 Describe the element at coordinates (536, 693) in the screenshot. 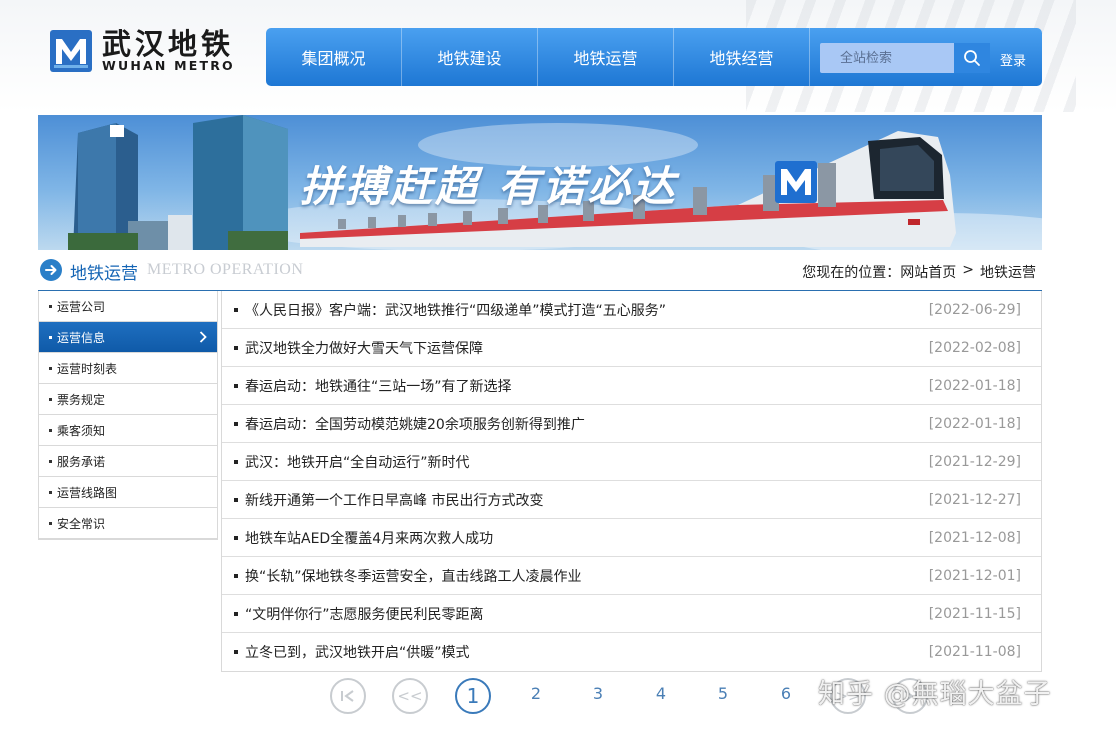

I see `page-2-link: 2` at that location.